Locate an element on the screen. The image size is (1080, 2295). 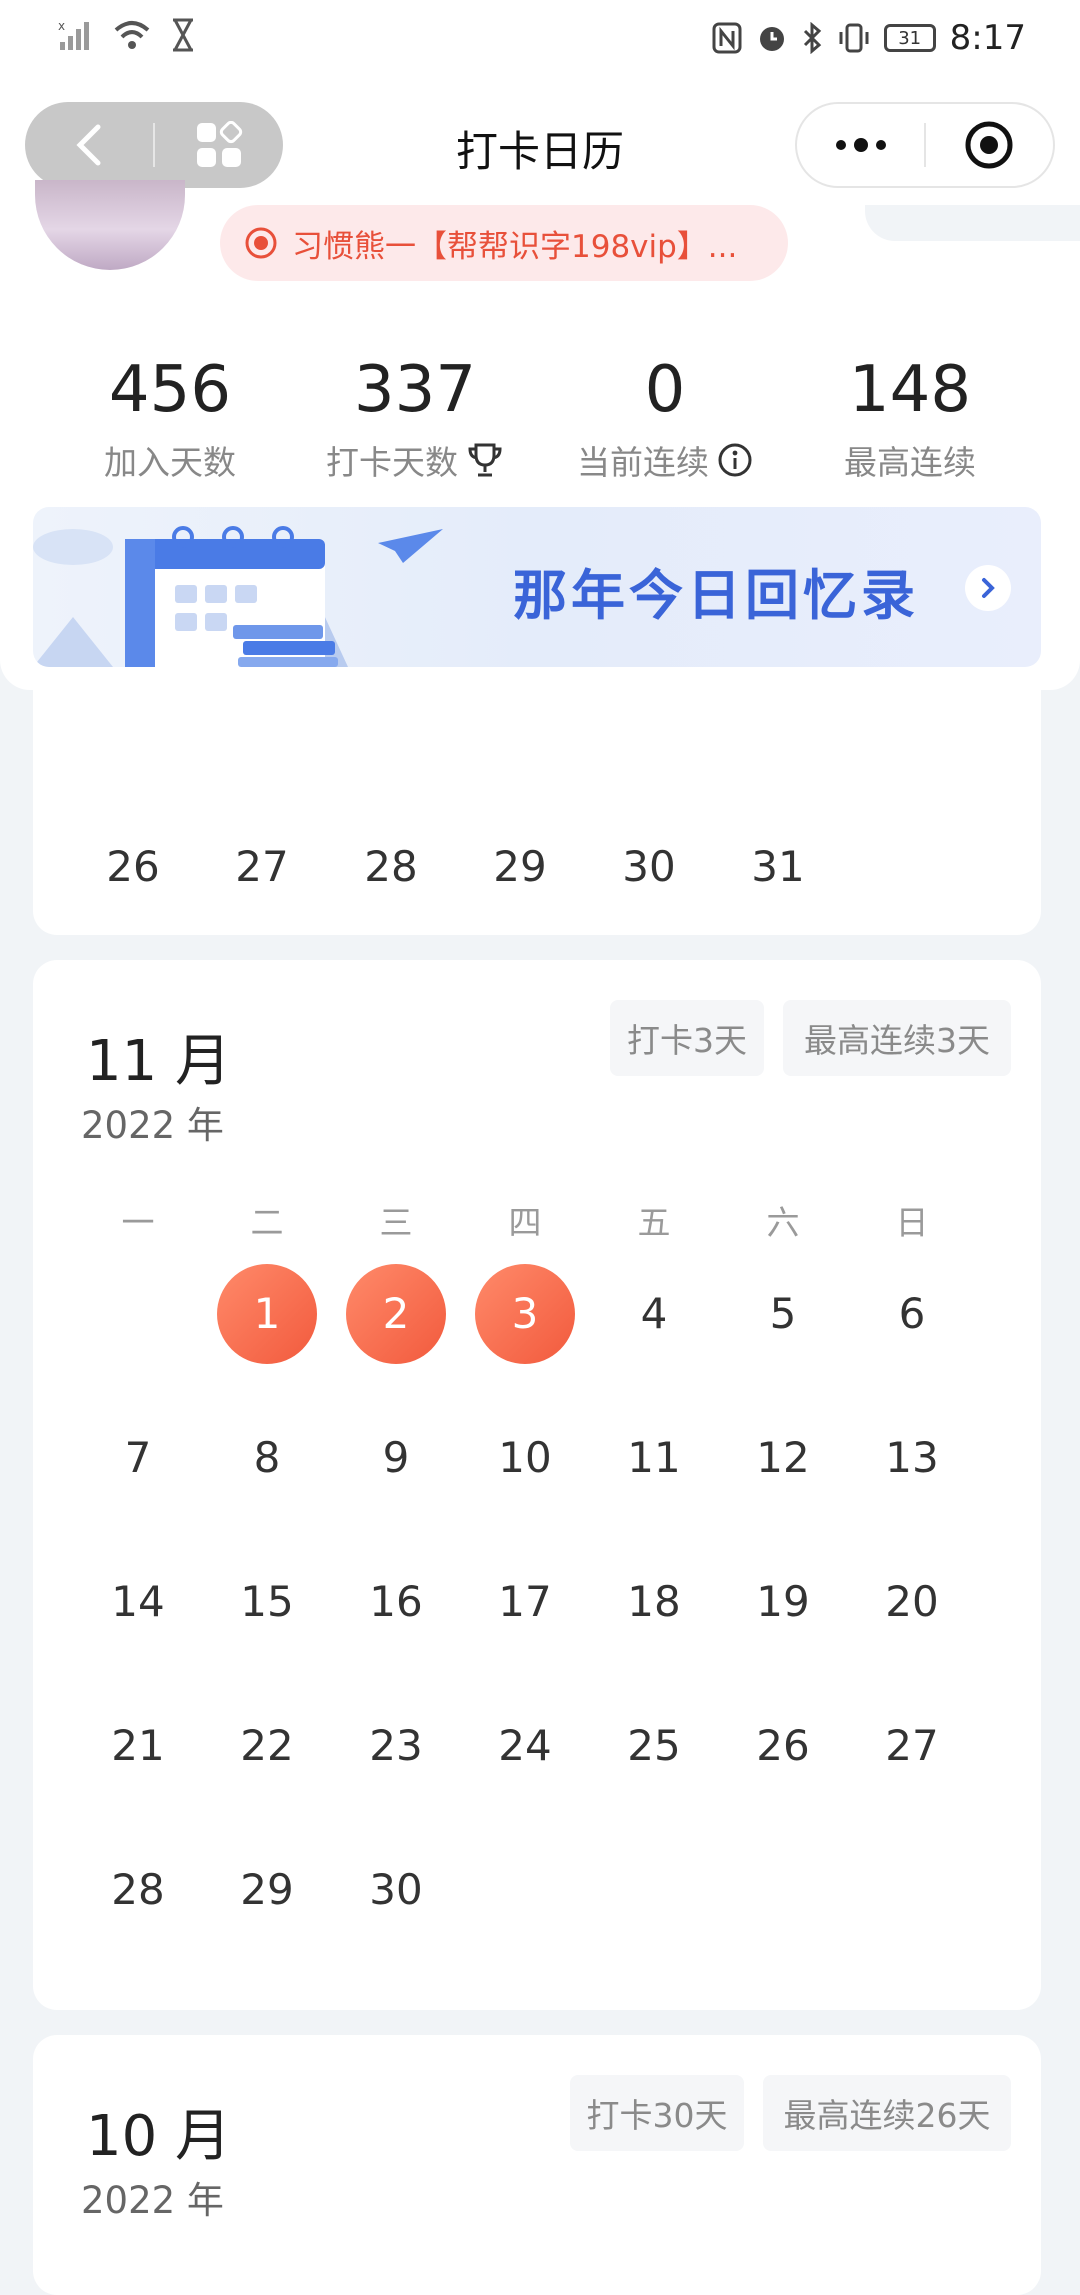
battery-icon: 31 is located at coordinates (909, 38).